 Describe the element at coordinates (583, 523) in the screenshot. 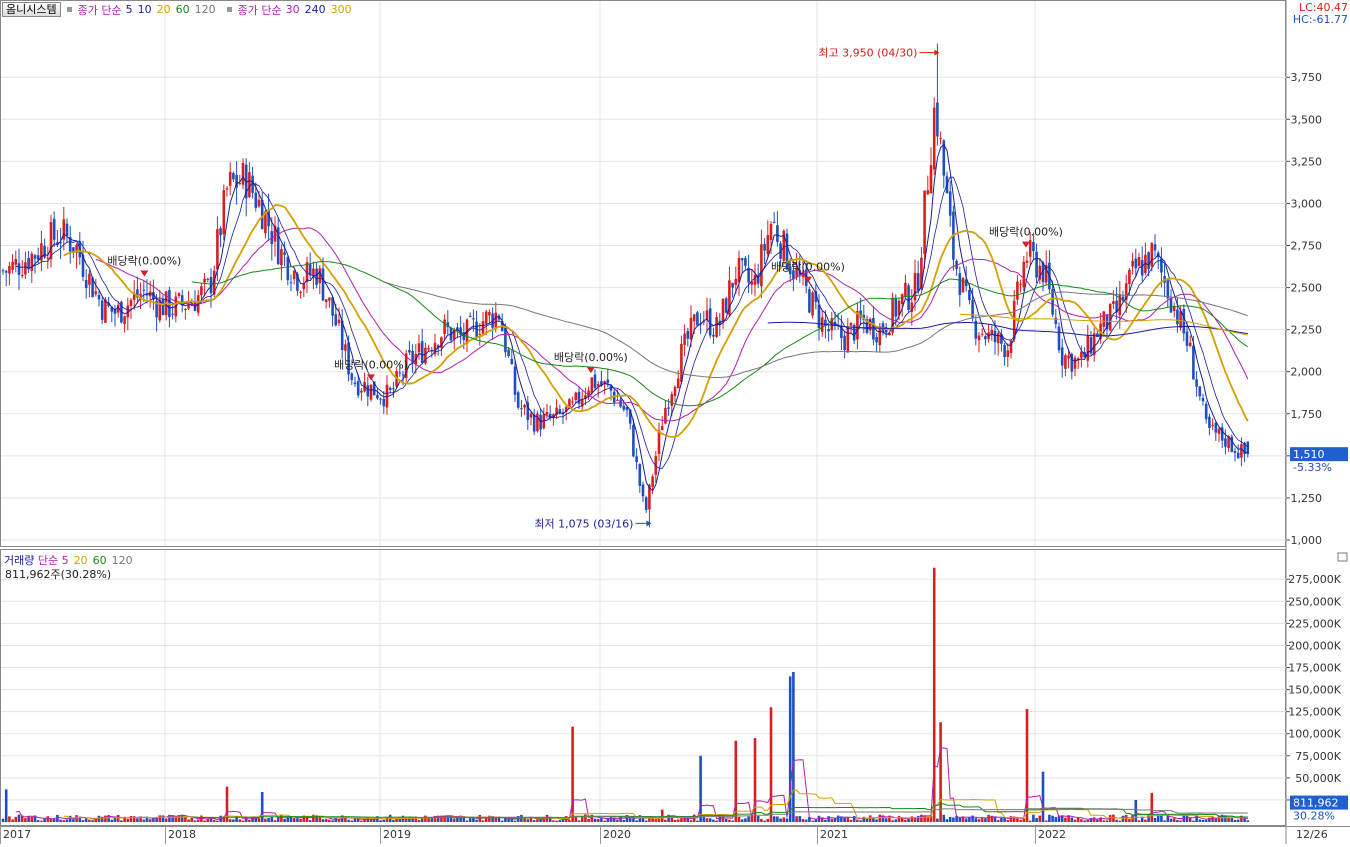

I see `low-marker-label: 최저 1,075 (03/16)` at that location.